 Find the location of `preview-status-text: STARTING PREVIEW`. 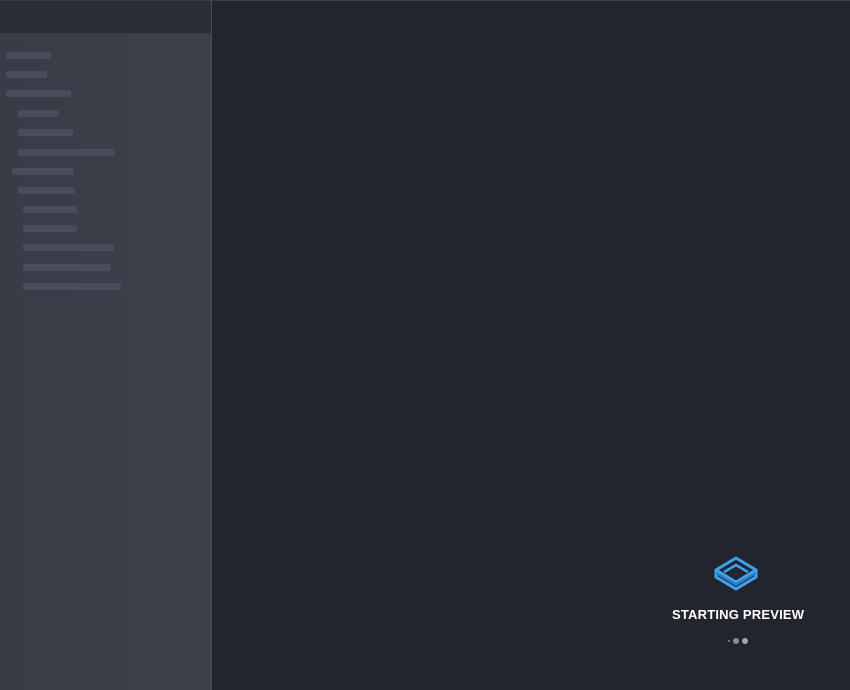

preview-status-text: STARTING PREVIEW is located at coordinates (738, 614).